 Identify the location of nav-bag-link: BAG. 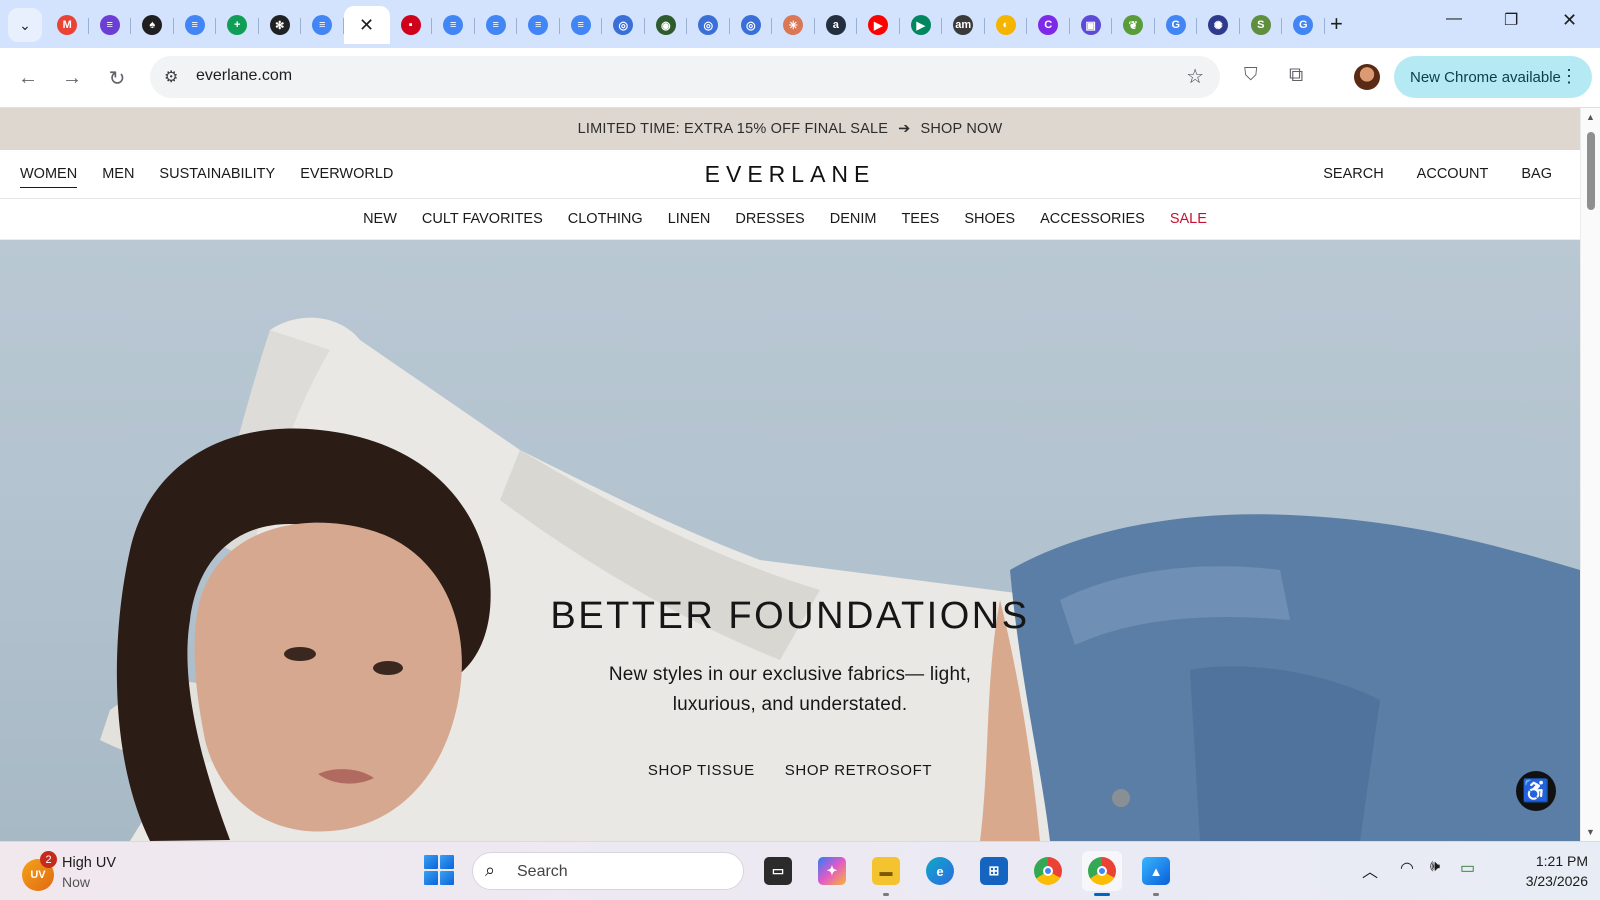
(1536, 174).